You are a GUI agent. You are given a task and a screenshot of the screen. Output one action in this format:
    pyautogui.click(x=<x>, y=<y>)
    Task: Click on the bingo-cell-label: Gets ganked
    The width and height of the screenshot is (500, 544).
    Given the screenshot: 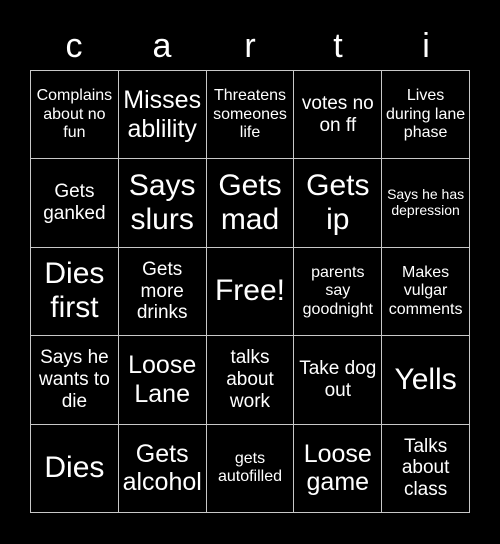 What is the action you would take?
    pyautogui.click(x=74, y=203)
    